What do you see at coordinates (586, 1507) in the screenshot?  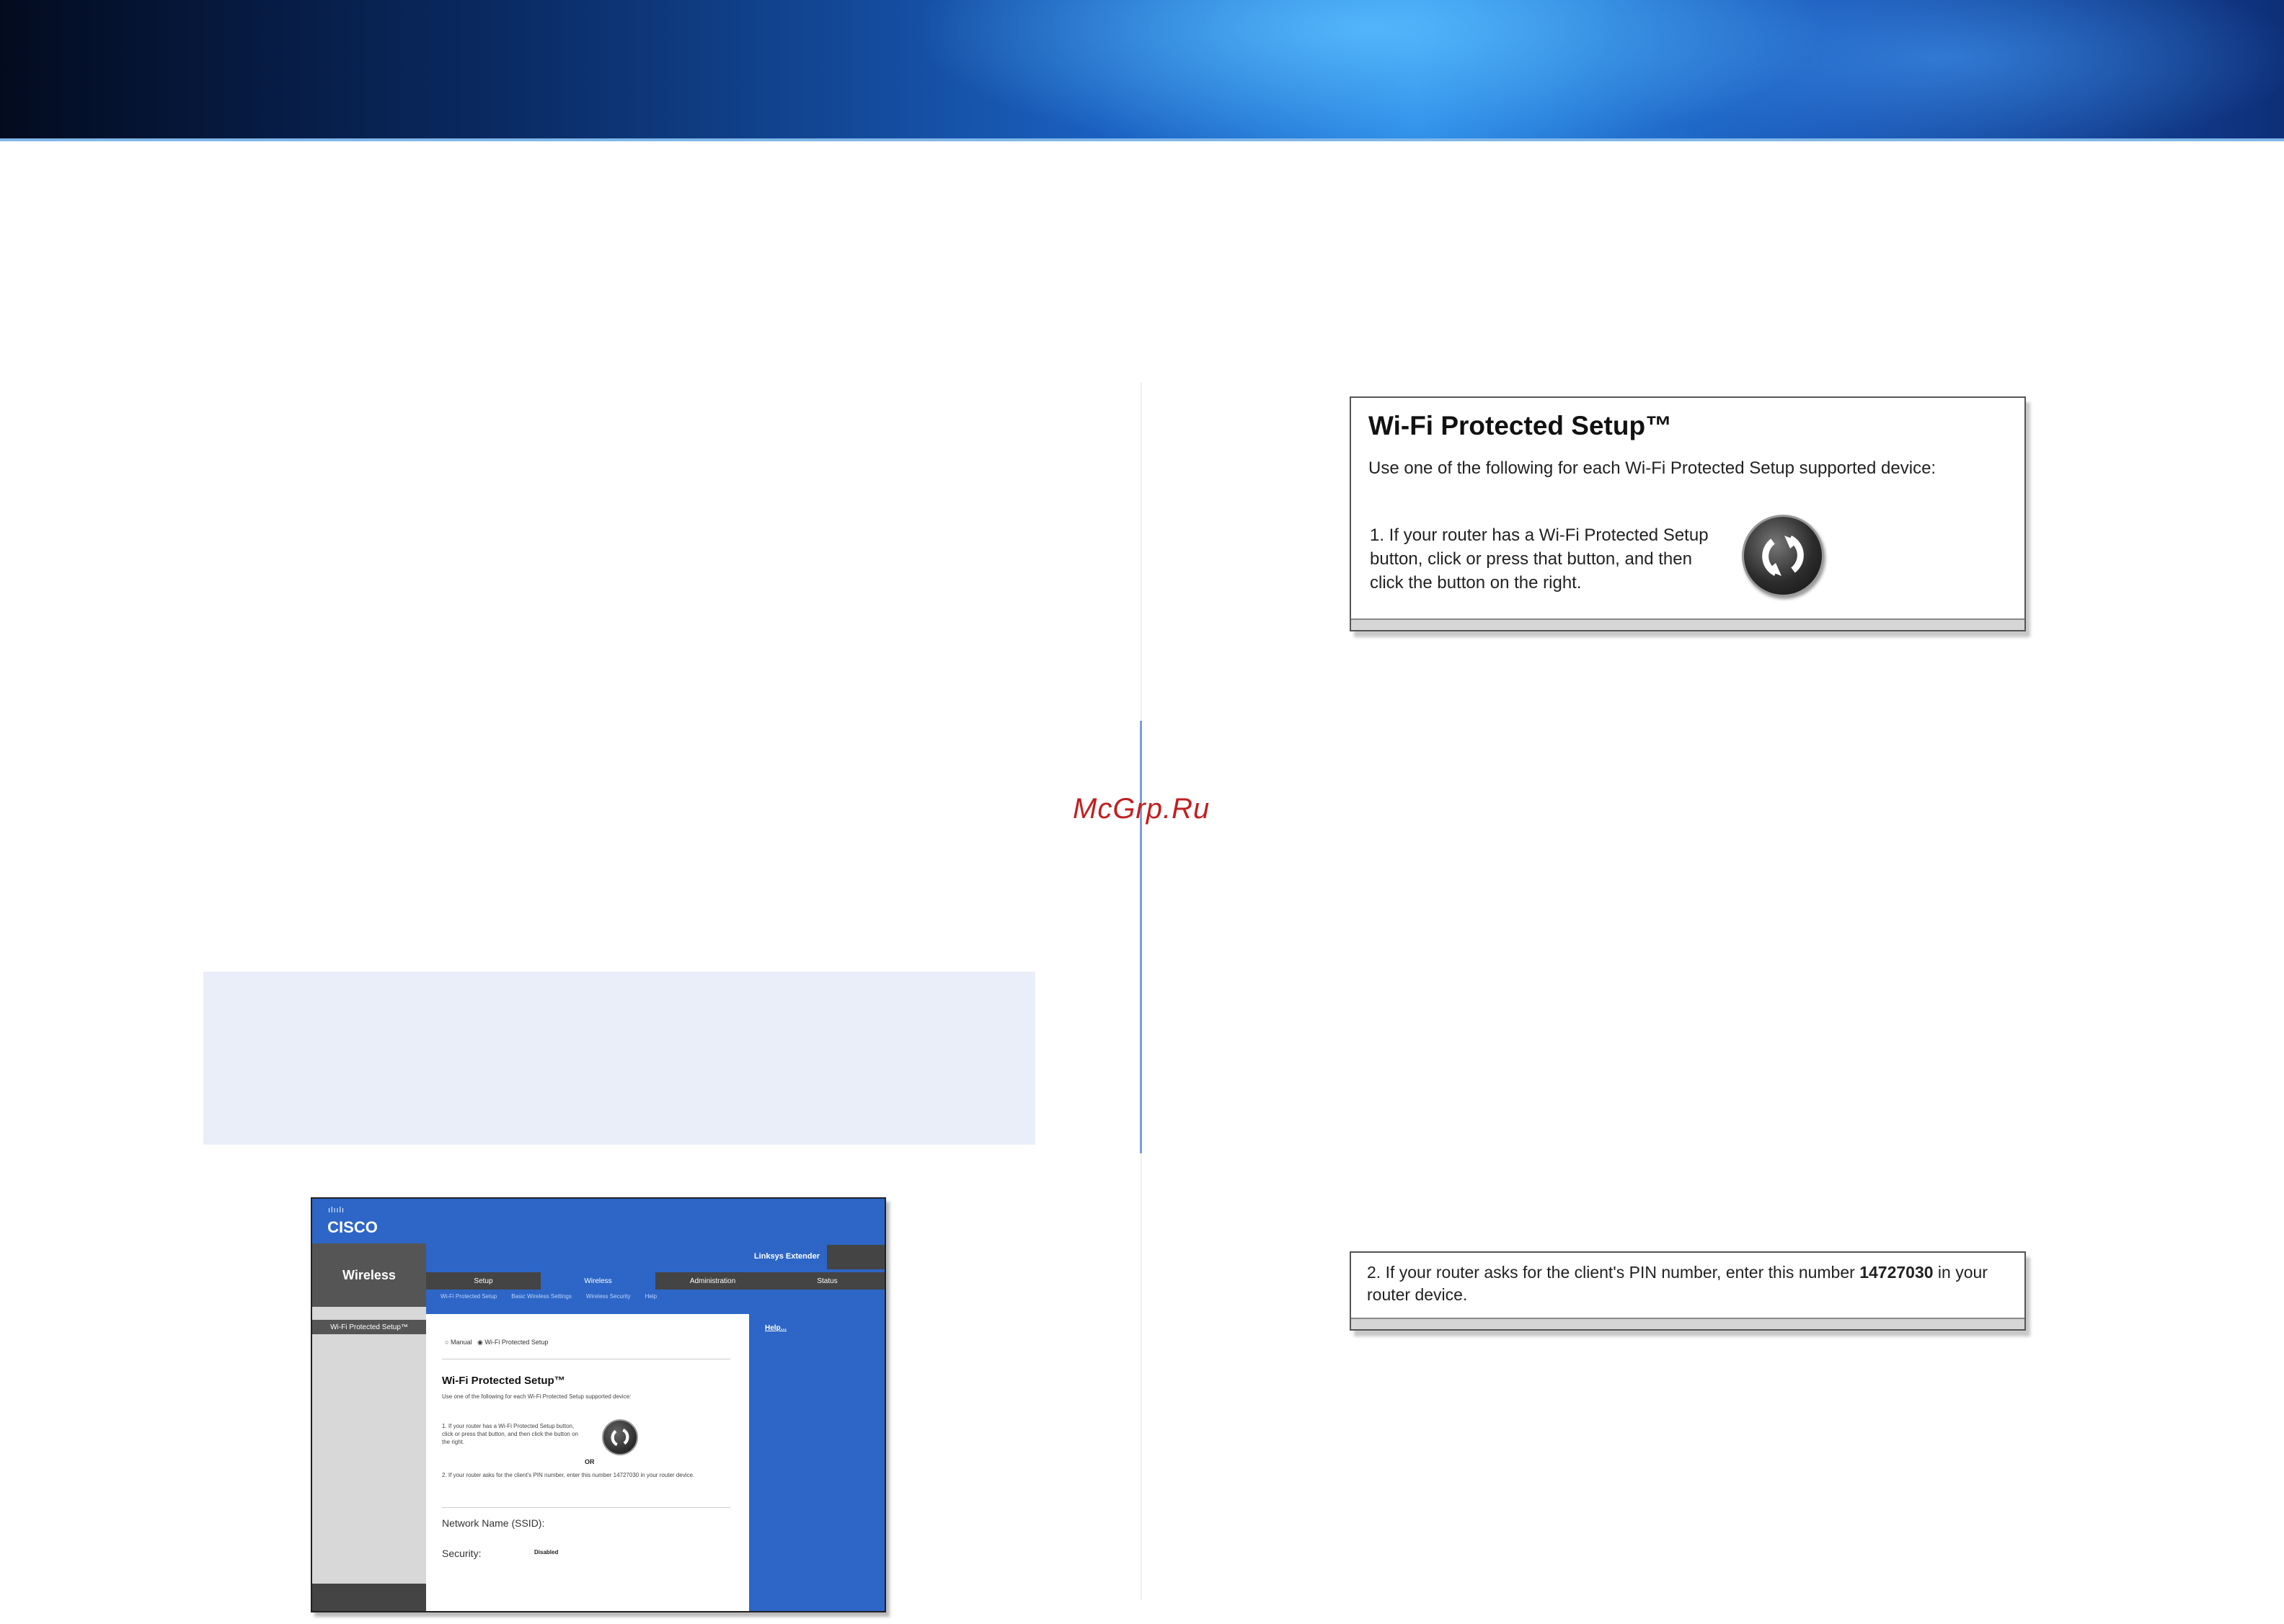 I see `divider` at bounding box center [586, 1507].